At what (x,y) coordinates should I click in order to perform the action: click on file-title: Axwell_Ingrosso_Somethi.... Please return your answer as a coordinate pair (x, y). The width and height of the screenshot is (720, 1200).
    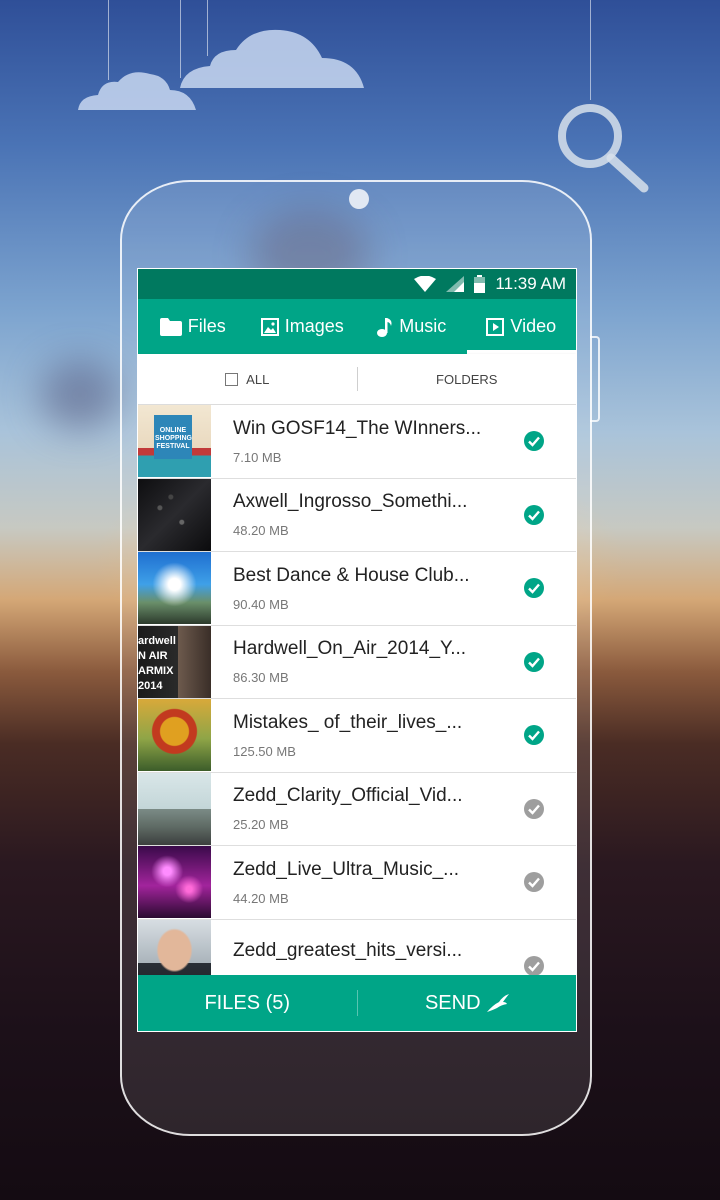
    Looking at the image, I should click on (350, 502).